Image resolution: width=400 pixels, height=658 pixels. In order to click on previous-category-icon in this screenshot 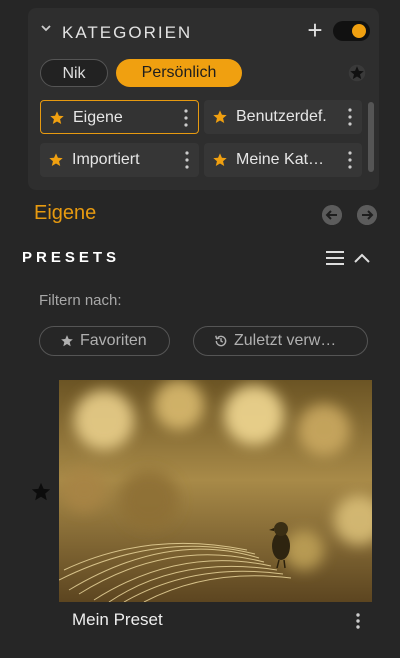, I will do `click(332, 215)`.